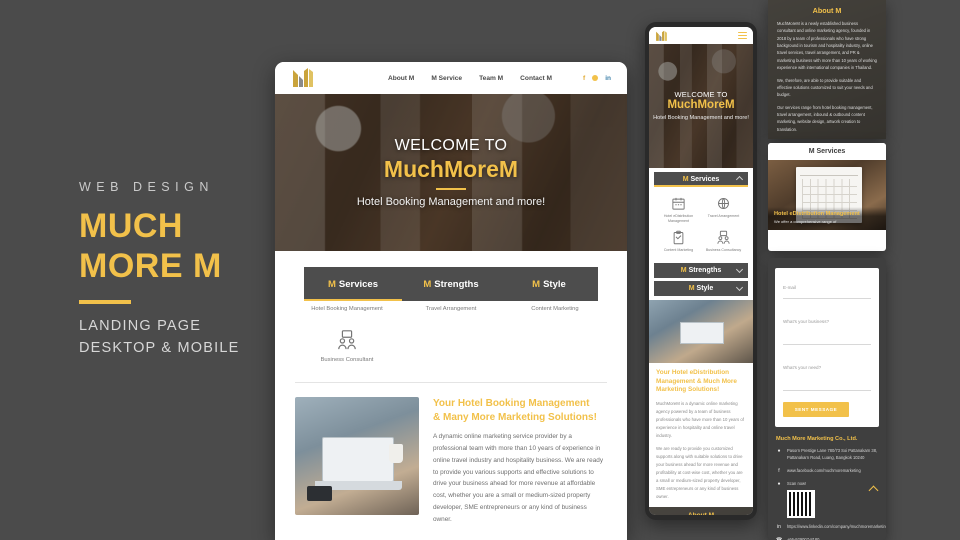 The width and height of the screenshot is (960, 540). Describe the element at coordinates (801, 503) in the screenshot. I see `qr-code-image` at that location.